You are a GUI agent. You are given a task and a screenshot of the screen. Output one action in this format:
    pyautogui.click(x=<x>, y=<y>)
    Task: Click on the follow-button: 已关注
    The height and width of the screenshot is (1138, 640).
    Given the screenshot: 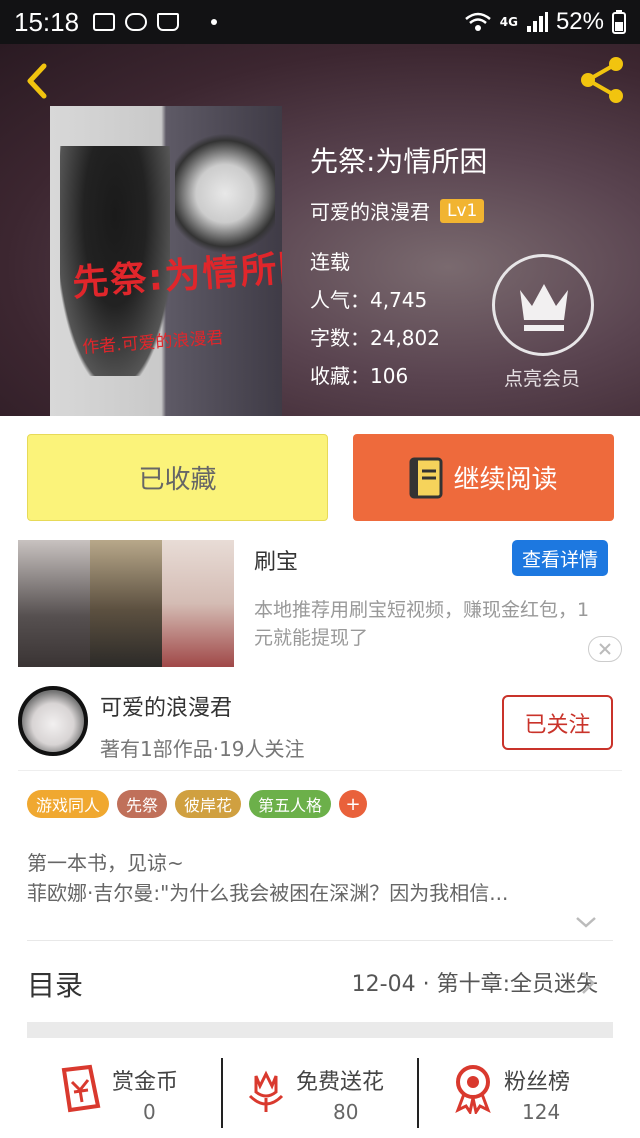 What is the action you would take?
    pyautogui.click(x=557, y=722)
    